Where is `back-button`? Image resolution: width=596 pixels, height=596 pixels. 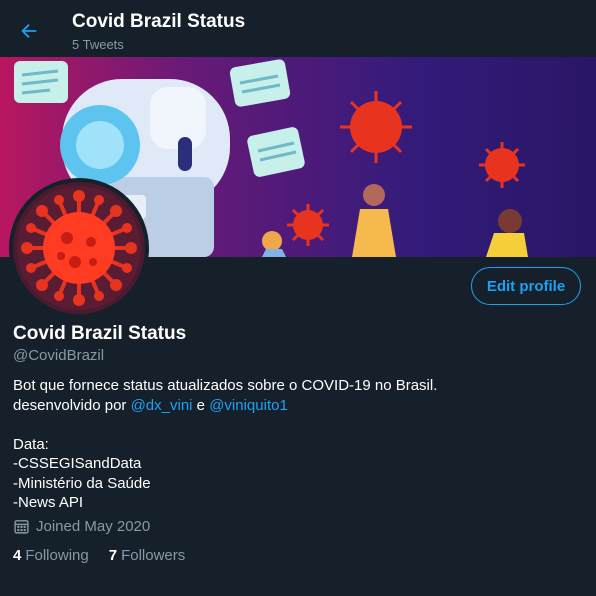 back-button is located at coordinates (29, 31).